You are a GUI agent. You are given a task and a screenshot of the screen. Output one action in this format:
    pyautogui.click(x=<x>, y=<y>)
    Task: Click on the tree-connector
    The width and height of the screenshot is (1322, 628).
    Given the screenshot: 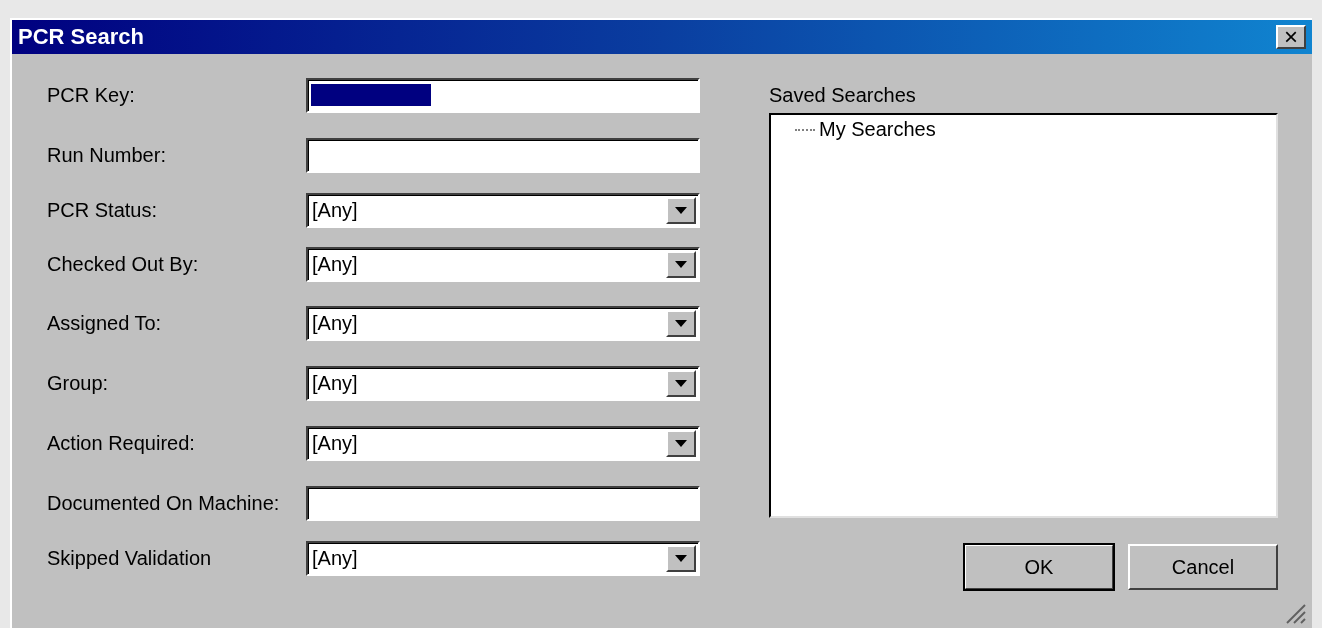 What is the action you would take?
    pyautogui.click(x=805, y=129)
    